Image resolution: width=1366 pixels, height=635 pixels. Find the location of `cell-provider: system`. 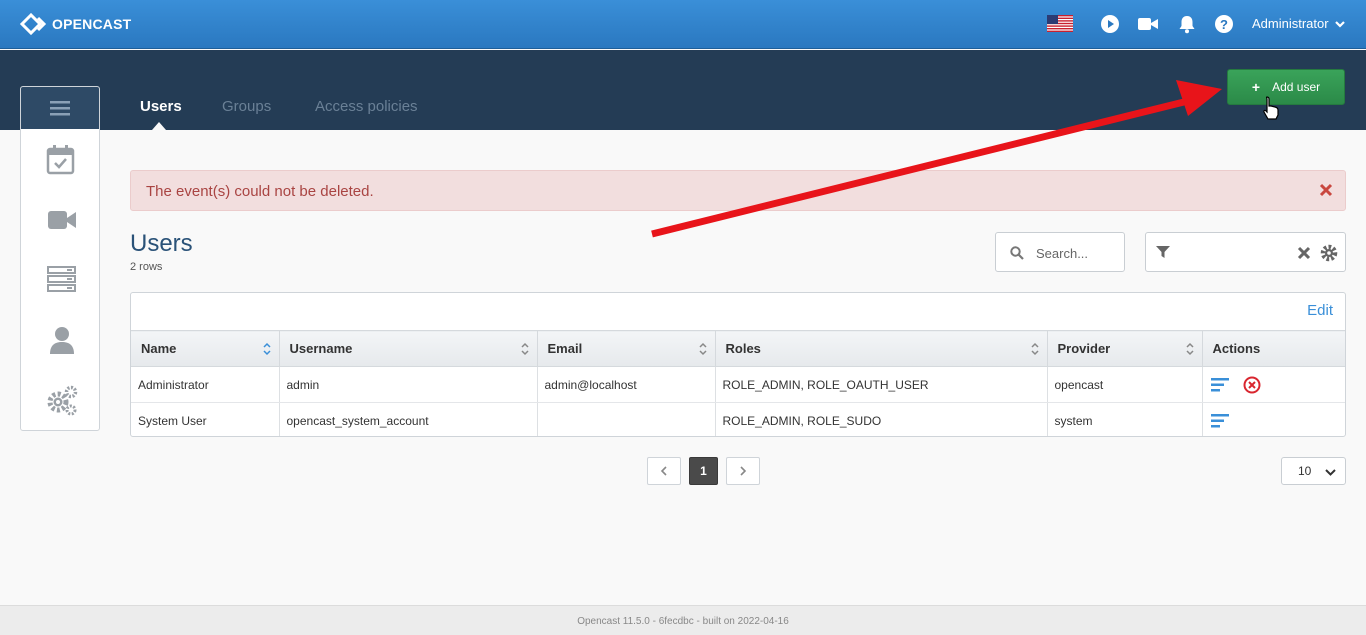

cell-provider: system is located at coordinates (1125, 419).